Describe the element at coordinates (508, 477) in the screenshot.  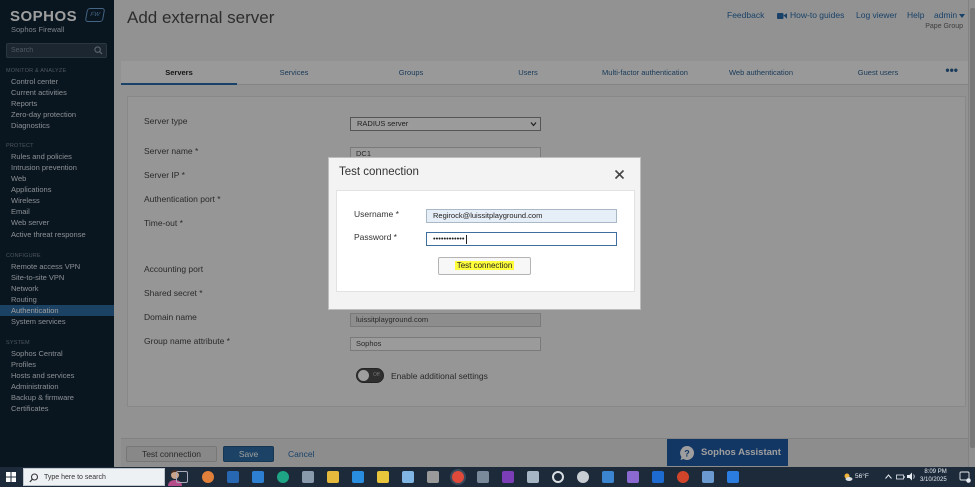
I see `onenote-icon` at that location.